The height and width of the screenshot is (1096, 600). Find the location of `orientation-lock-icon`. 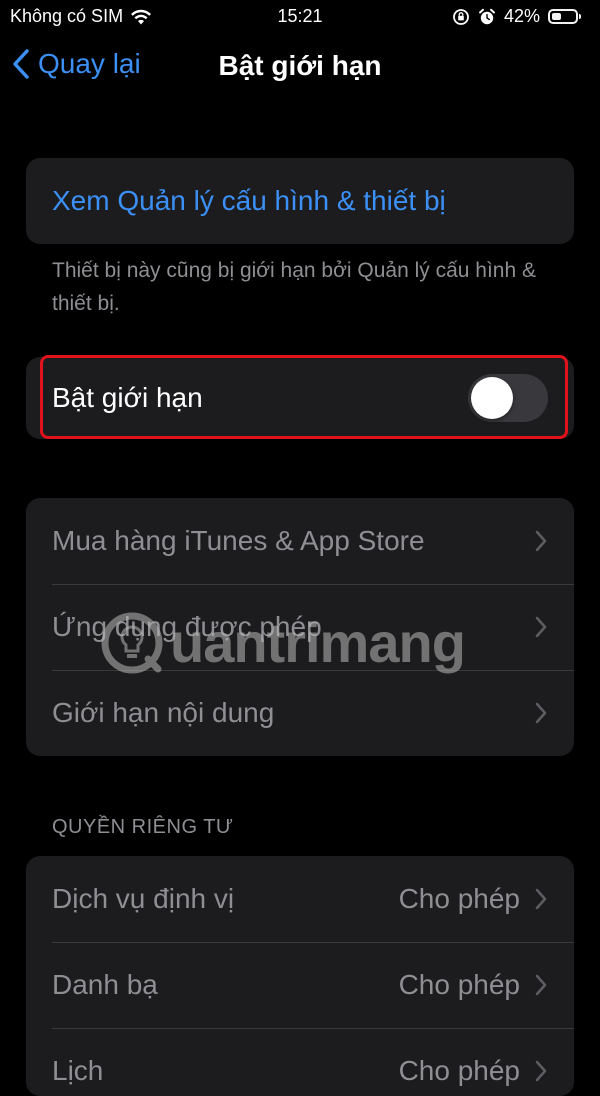

orientation-lock-icon is located at coordinates (461, 16).